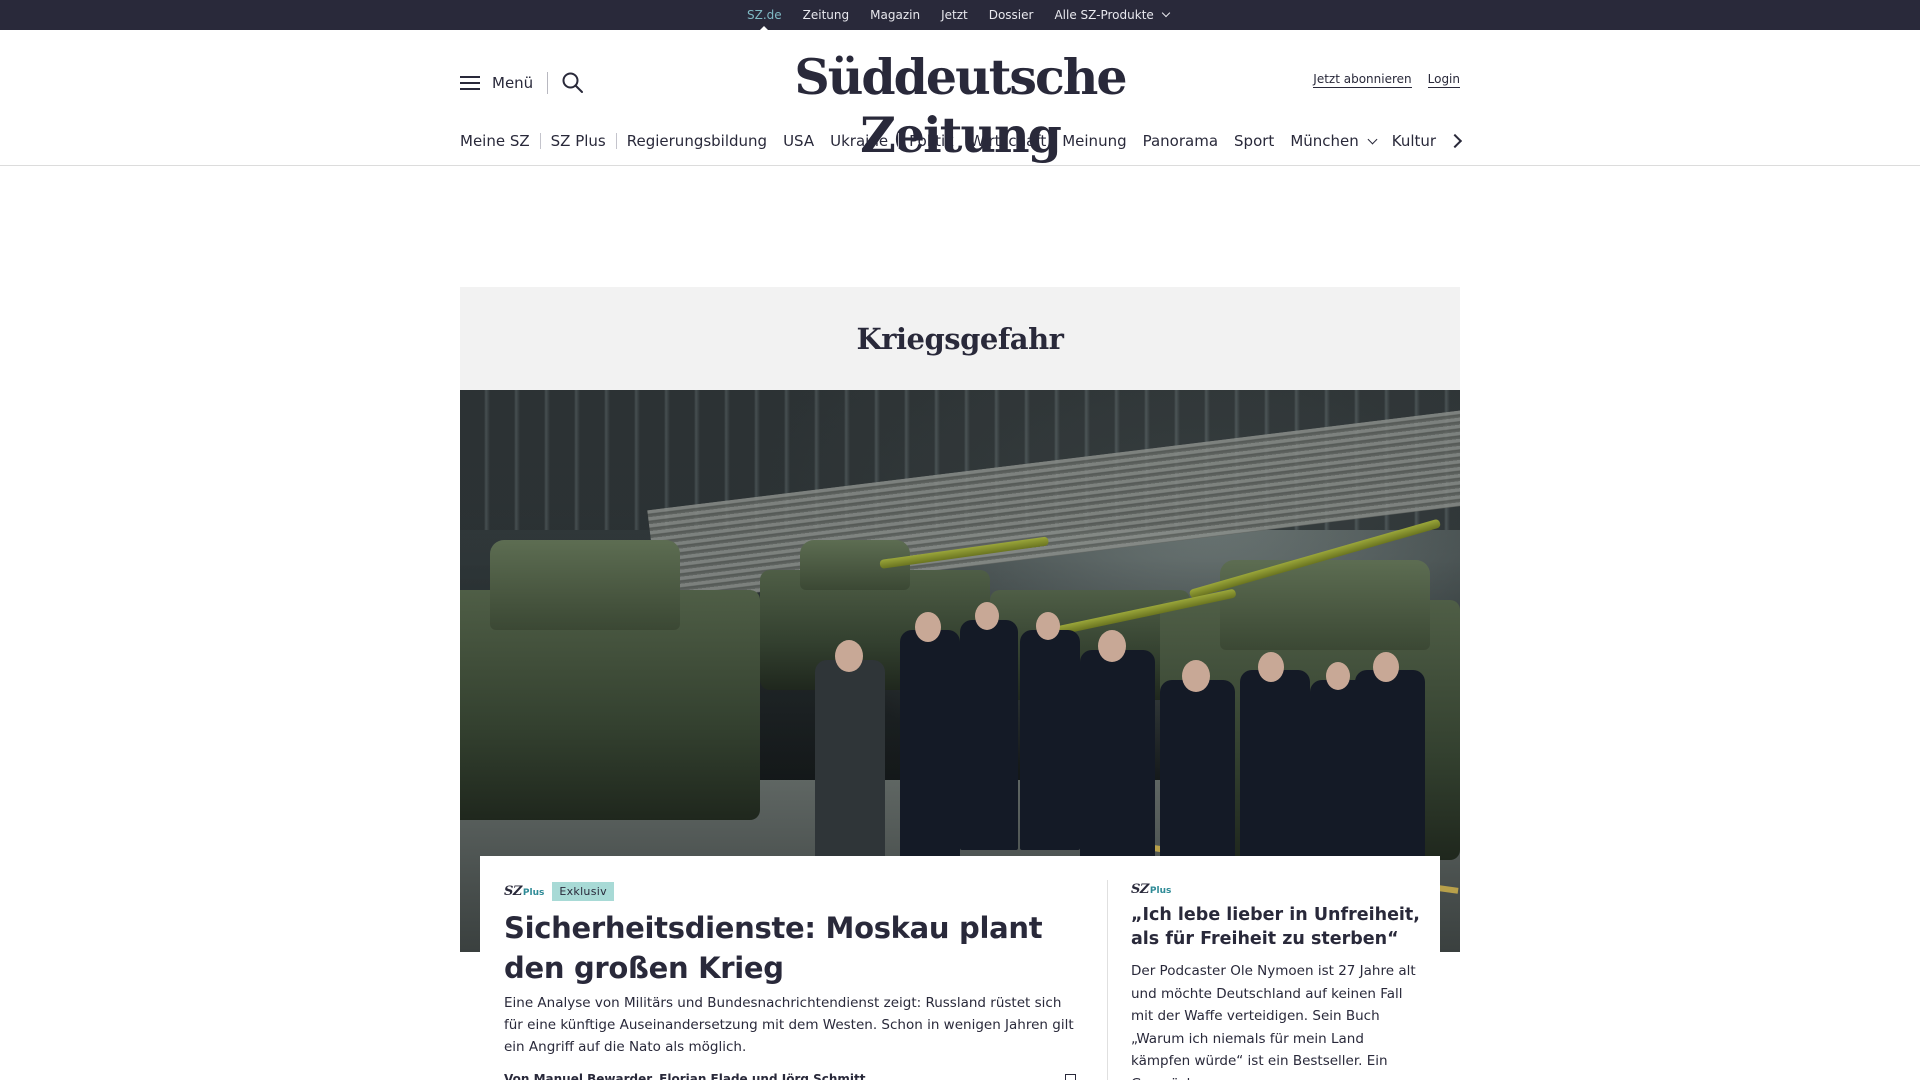 The width and height of the screenshot is (1920, 1080). I want to click on search-icon, so click(572, 82).